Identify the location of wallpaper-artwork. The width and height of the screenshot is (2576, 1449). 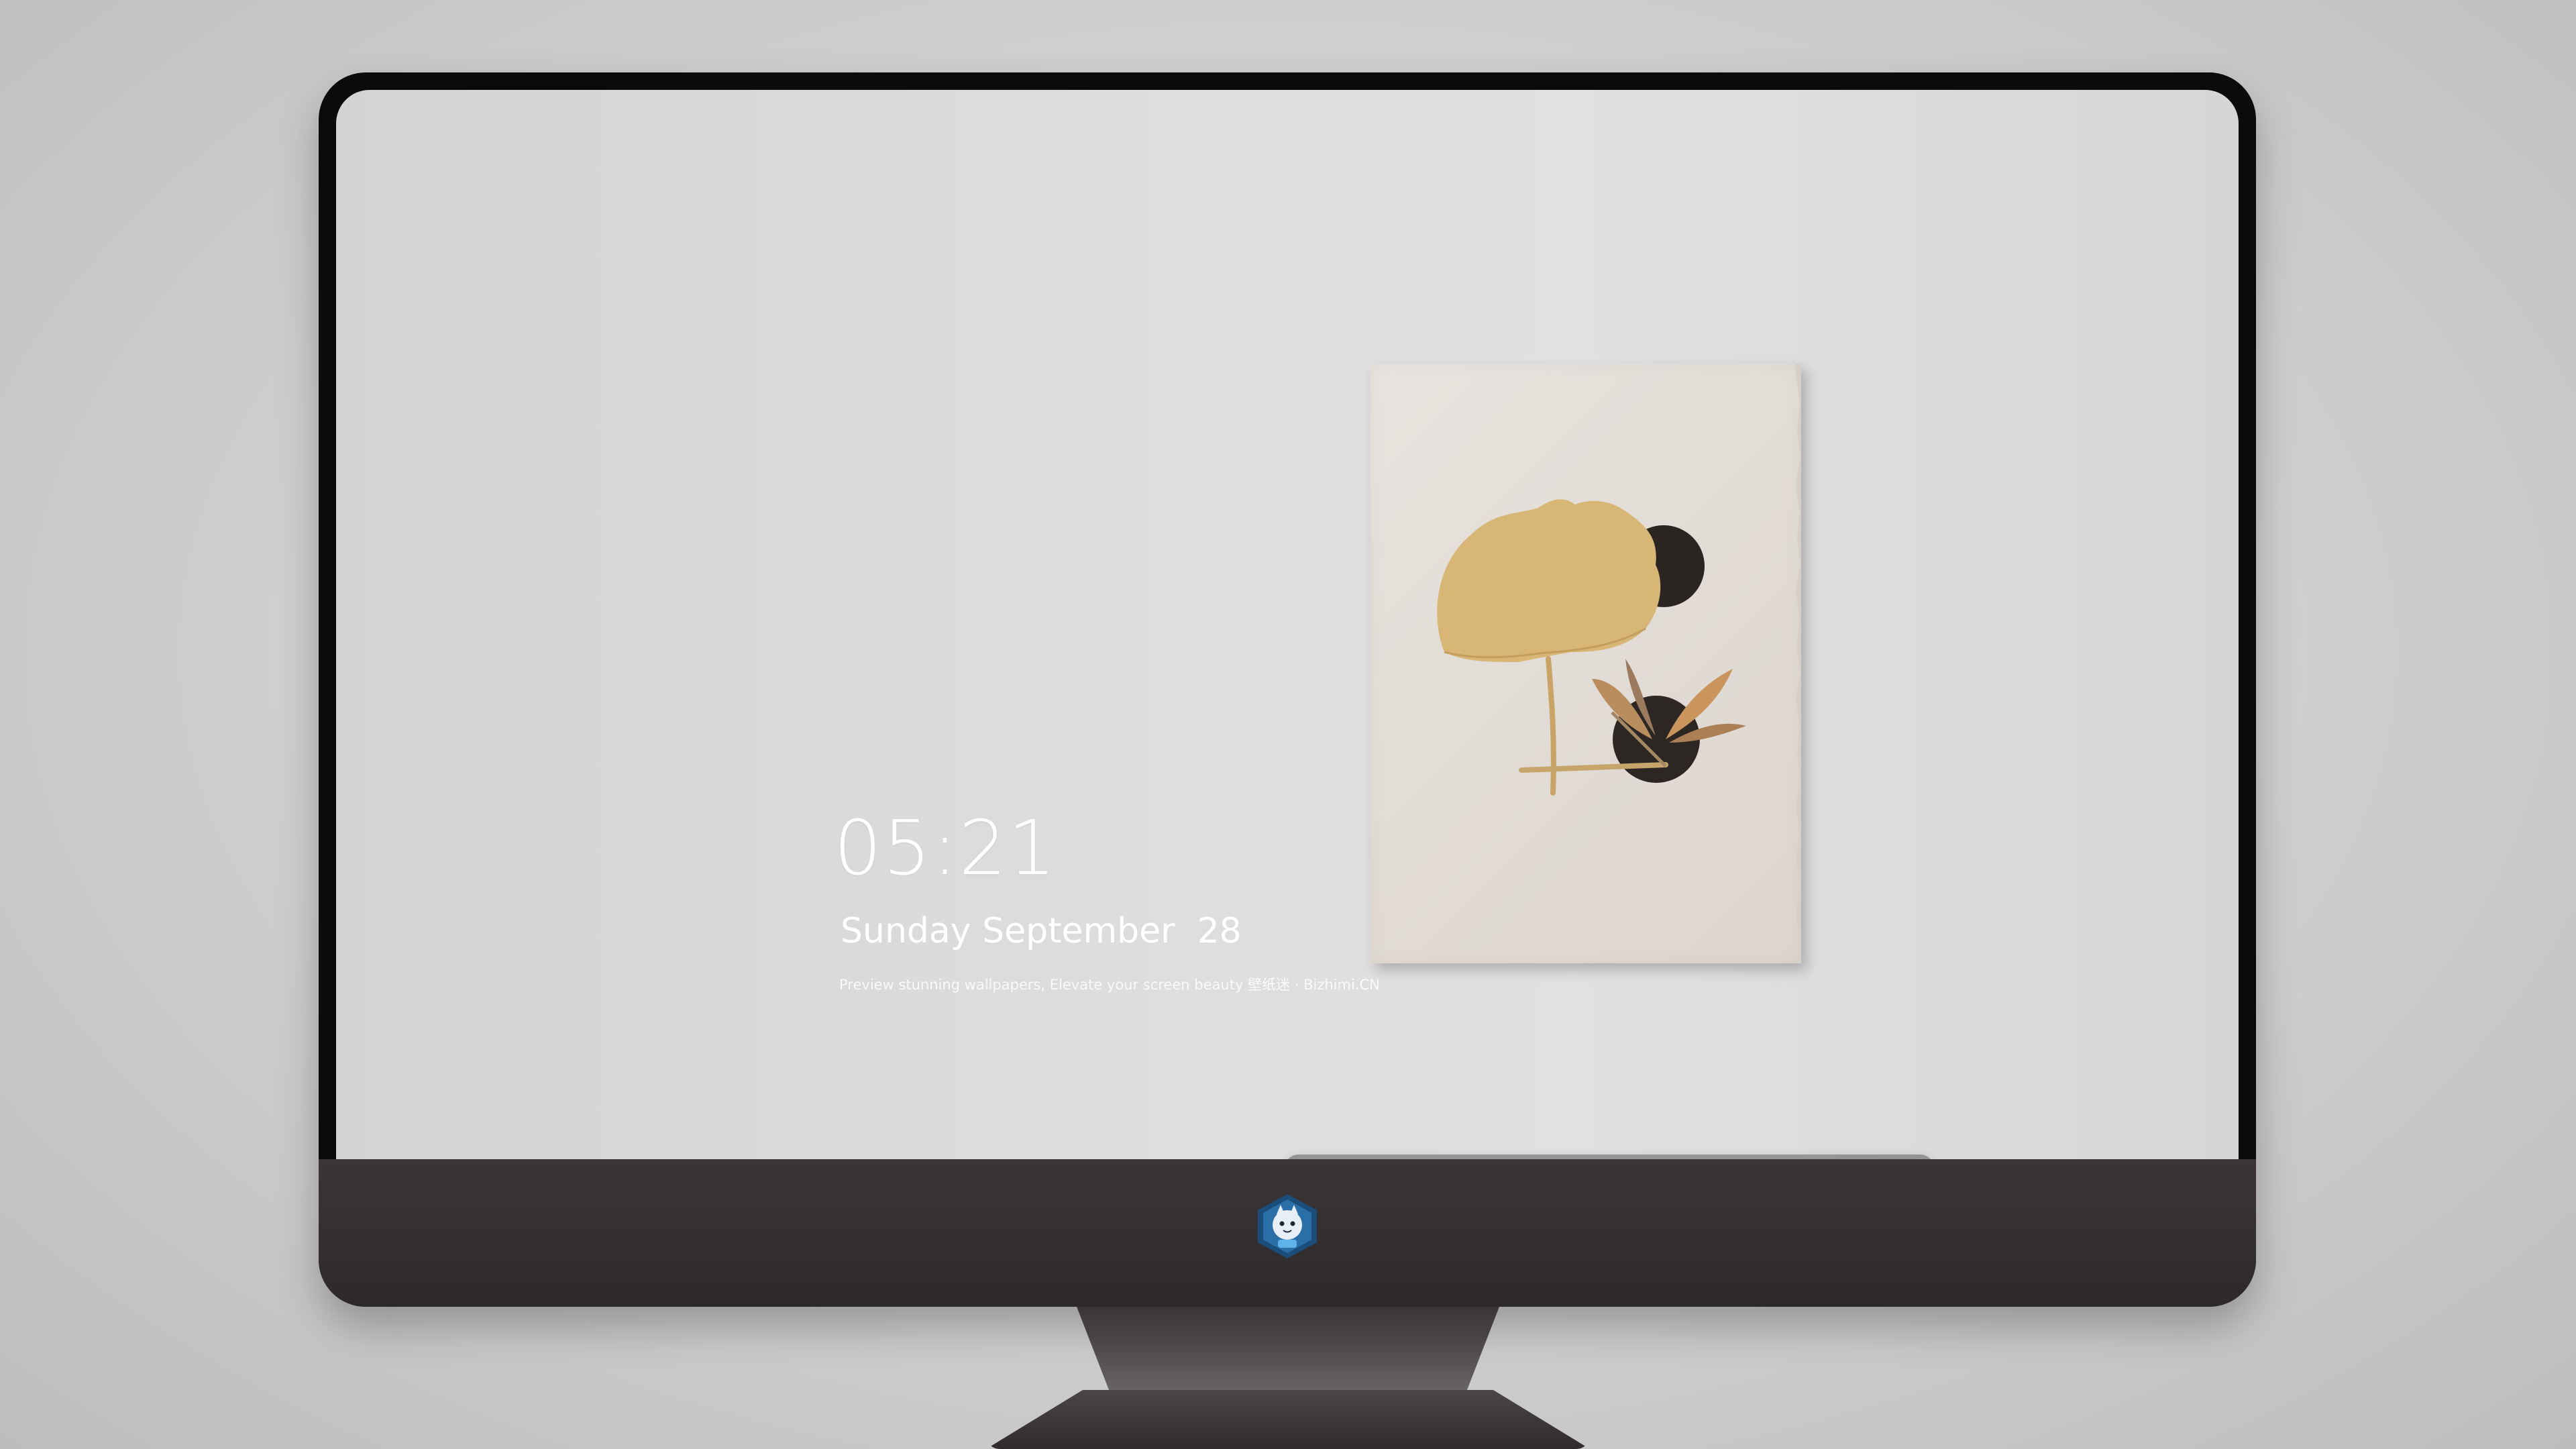
(1586, 663).